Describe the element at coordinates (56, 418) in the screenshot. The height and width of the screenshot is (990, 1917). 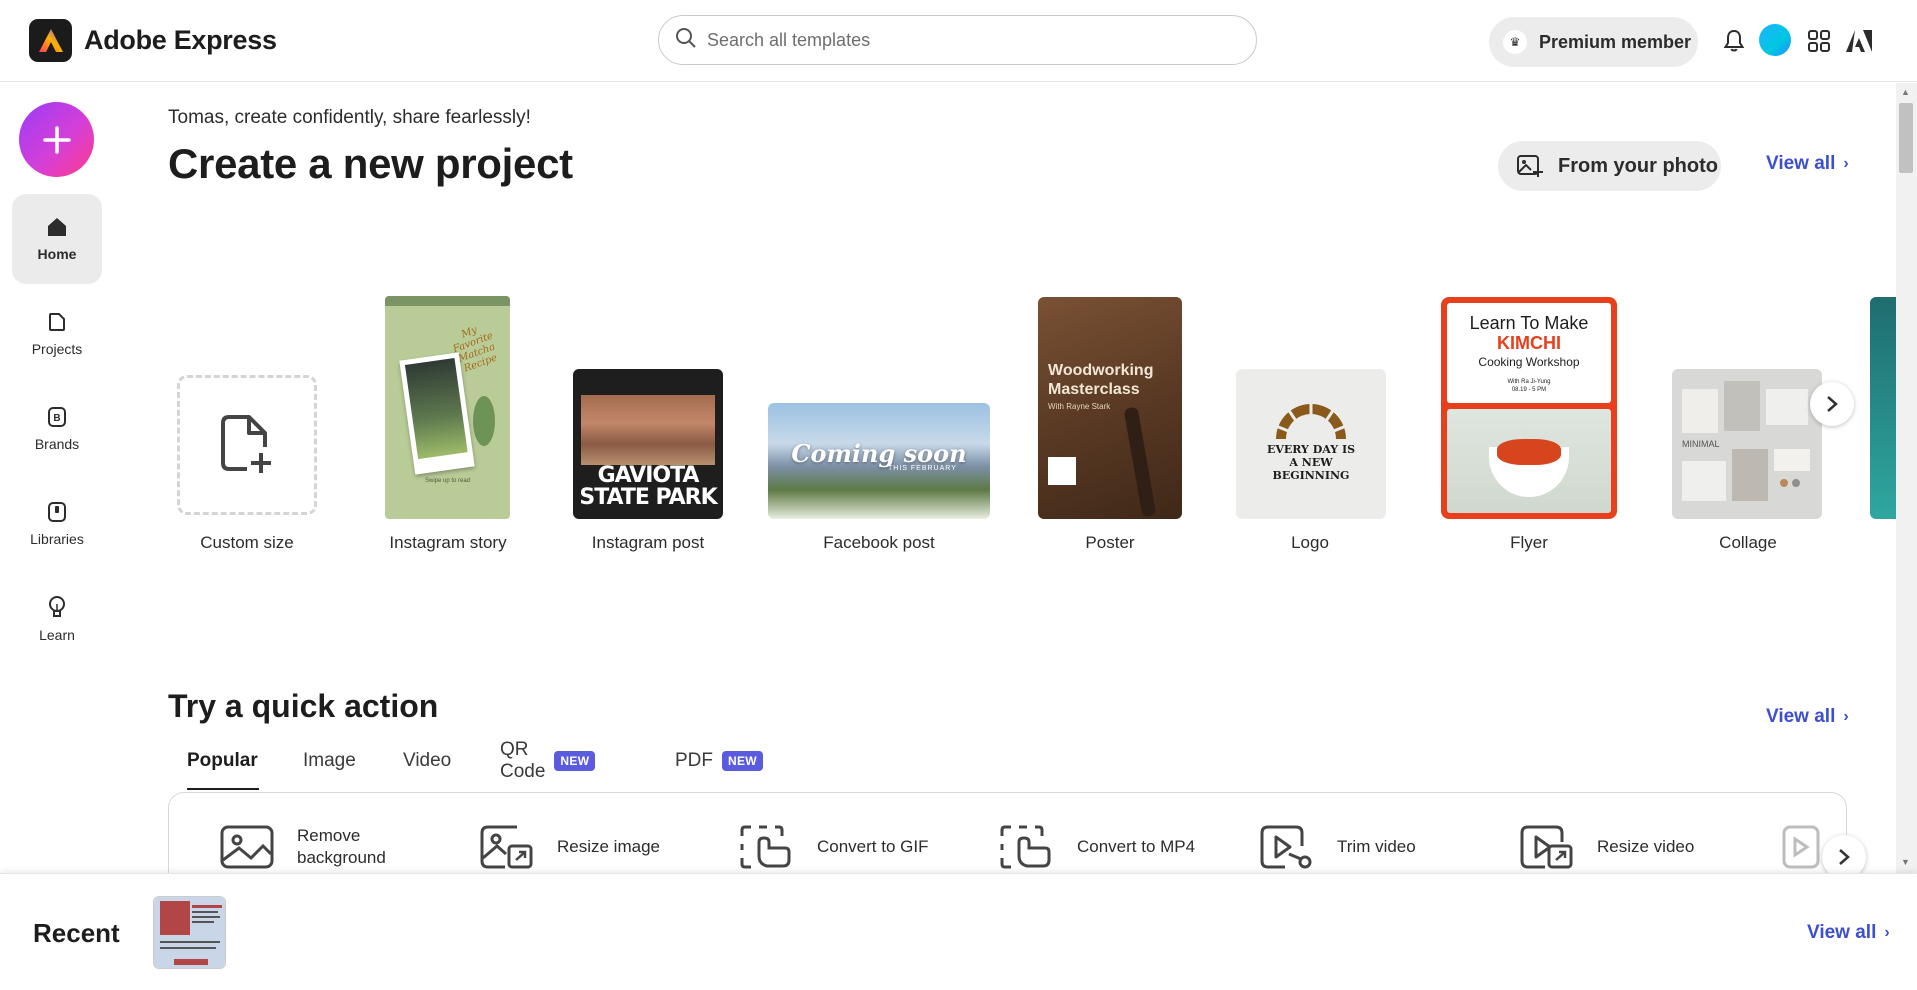
I see `svg-text: B` at that location.